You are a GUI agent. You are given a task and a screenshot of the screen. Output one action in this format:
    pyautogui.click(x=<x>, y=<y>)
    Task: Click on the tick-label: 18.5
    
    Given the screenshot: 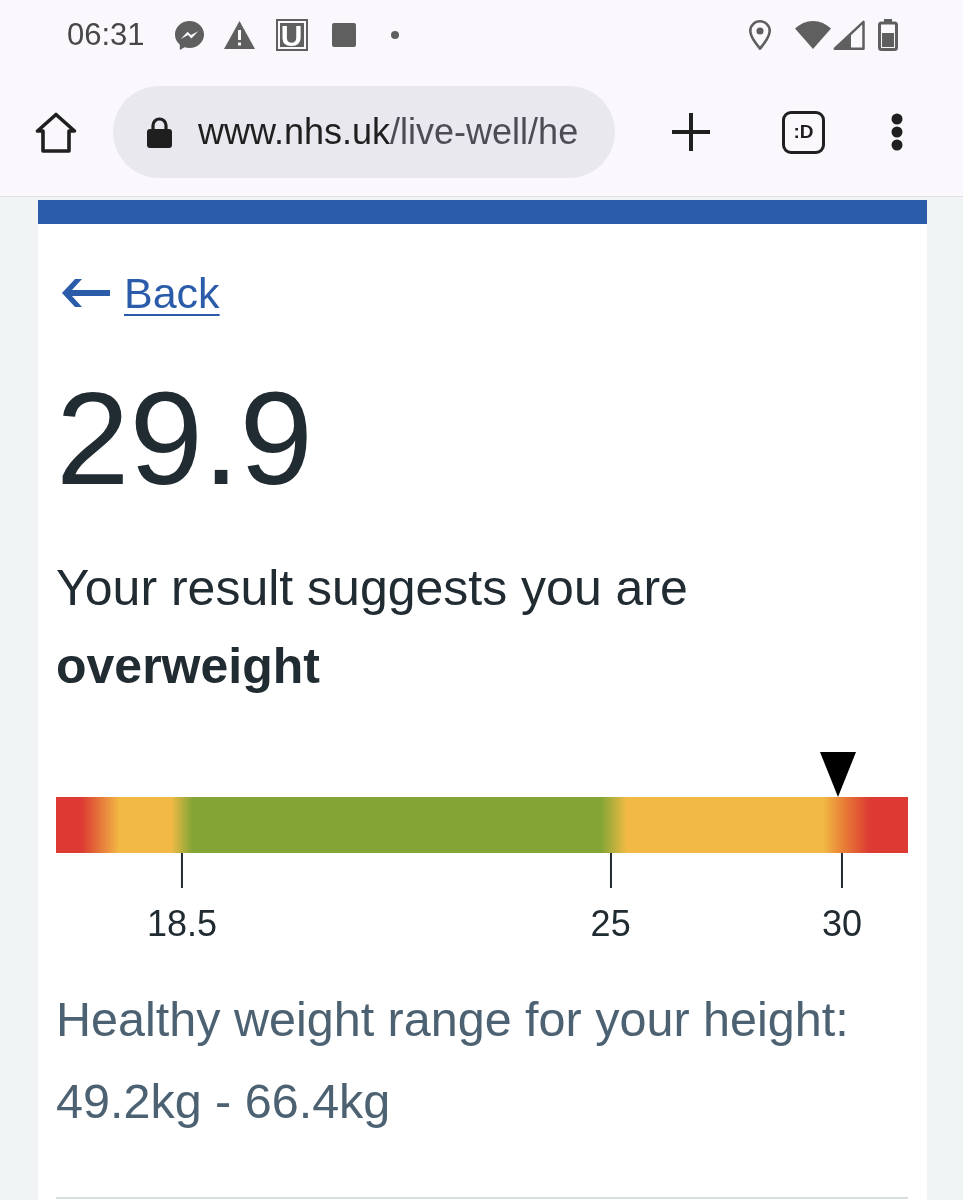 What is the action you would take?
    pyautogui.click(x=182, y=924)
    